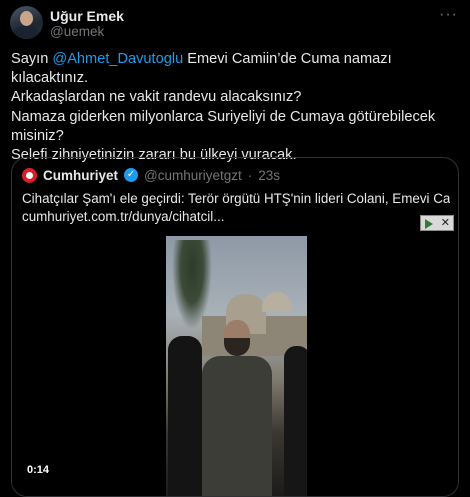 This screenshot has width=470, height=497. I want to click on ad-choices-icon: ✕, so click(437, 223).